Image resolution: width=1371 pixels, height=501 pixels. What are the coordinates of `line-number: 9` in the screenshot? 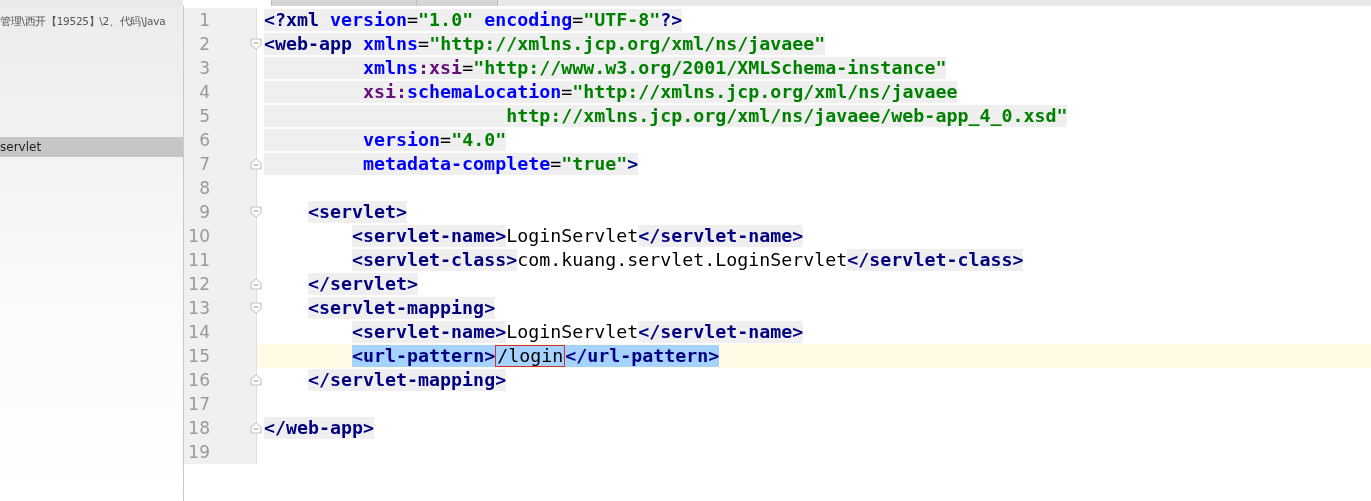 It's located at (204, 212).